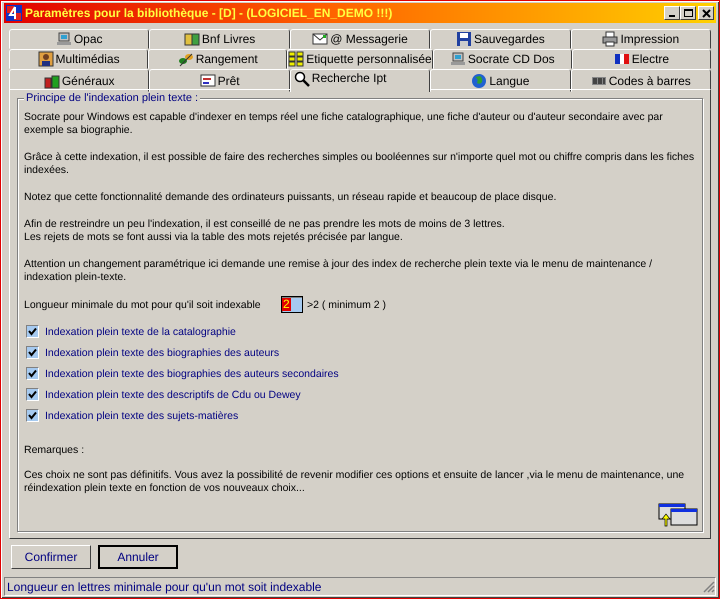 Image resolution: width=720 pixels, height=599 pixels. I want to click on tab: Multimédias, so click(78, 59).